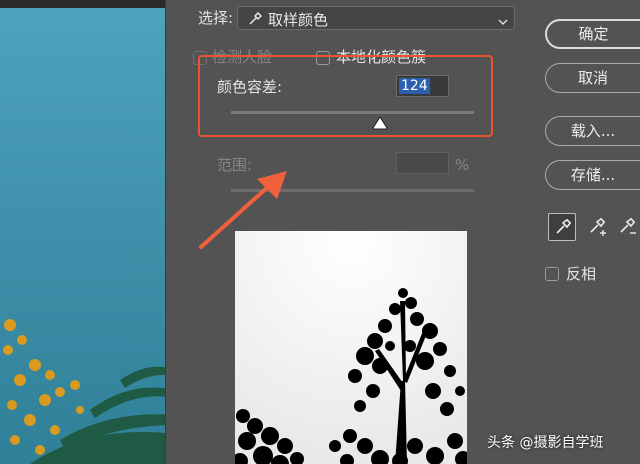 This screenshot has width=640, height=464. What do you see at coordinates (592, 34) in the screenshot?
I see `ok-button: 确定` at bounding box center [592, 34].